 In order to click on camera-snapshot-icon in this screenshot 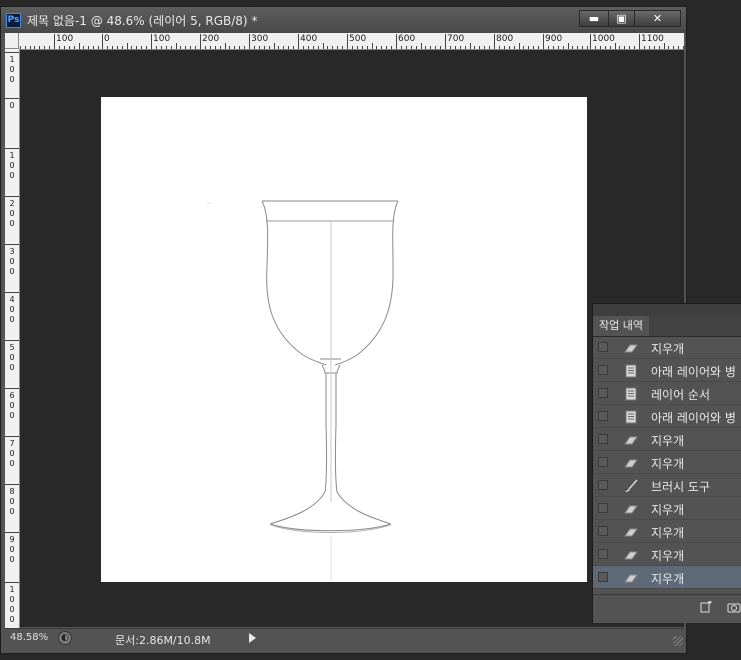, I will do `click(734, 607)`.